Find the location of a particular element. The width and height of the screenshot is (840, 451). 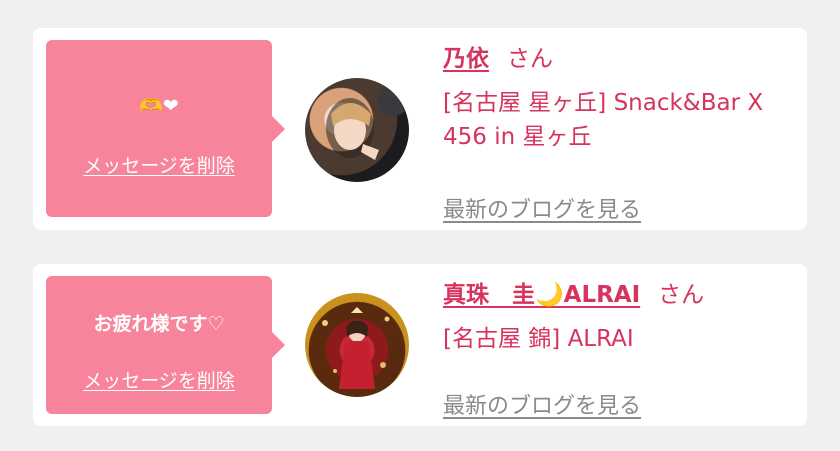

message-text: お疲れ様です is located at coordinates (150, 324).